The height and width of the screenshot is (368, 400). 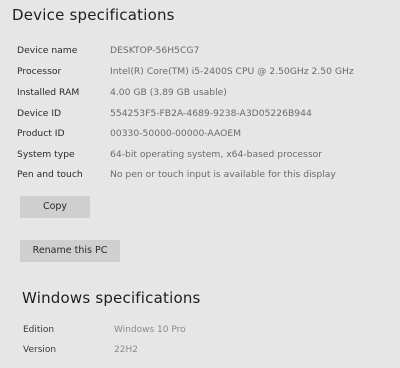 What do you see at coordinates (47, 50) in the screenshot?
I see `spec-label: Device name` at bounding box center [47, 50].